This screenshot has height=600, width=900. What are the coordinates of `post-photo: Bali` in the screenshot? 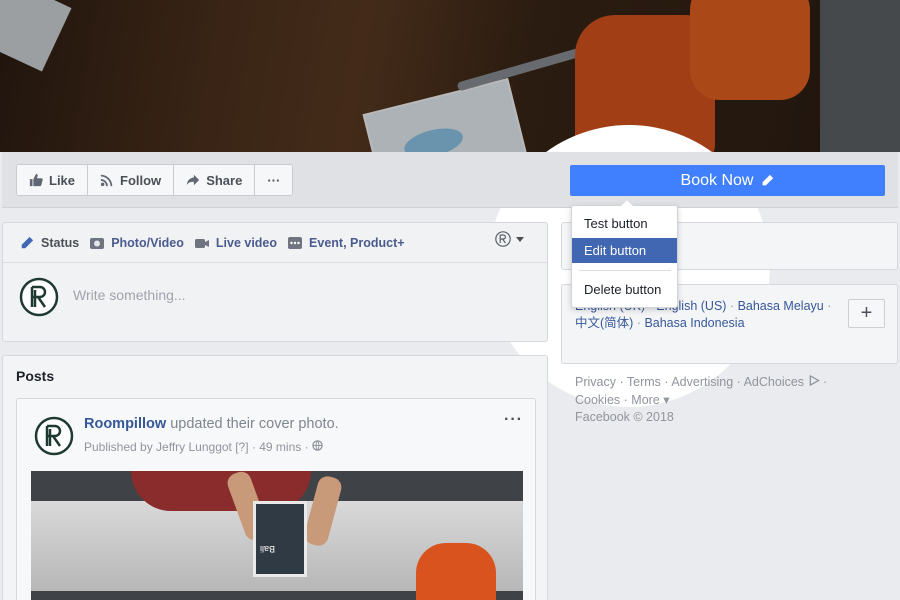 It's located at (277, 535).